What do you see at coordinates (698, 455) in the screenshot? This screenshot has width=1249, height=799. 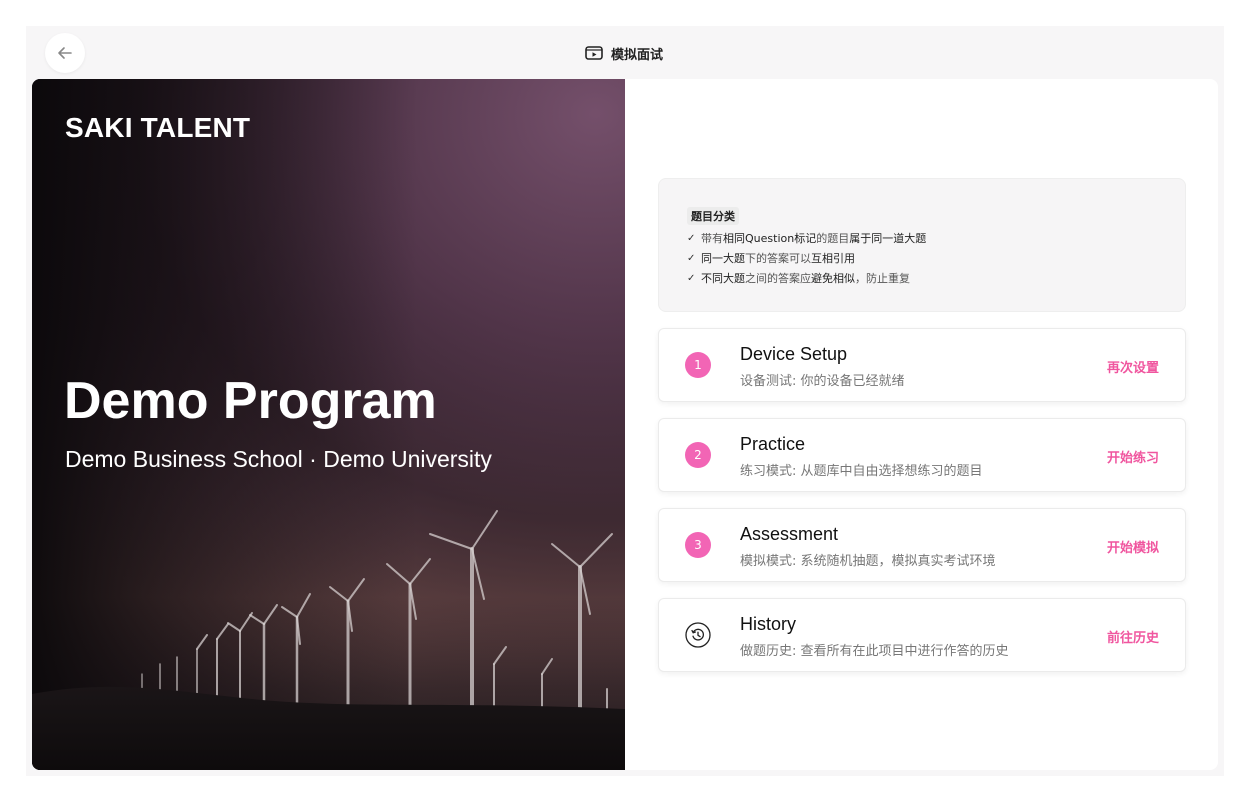 I see `step-number-badge: 2` at bounding box center [698, 455].